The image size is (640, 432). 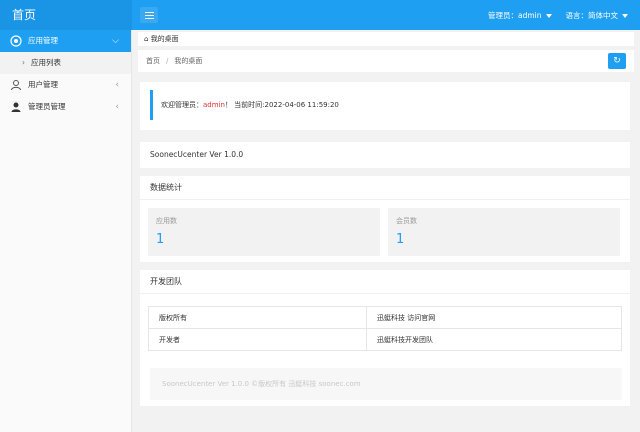 What do you see at coordinates (115, 41) in the screenshot?
I see `chevron-down-icon: ⌵` at bounding box center [115, 41].